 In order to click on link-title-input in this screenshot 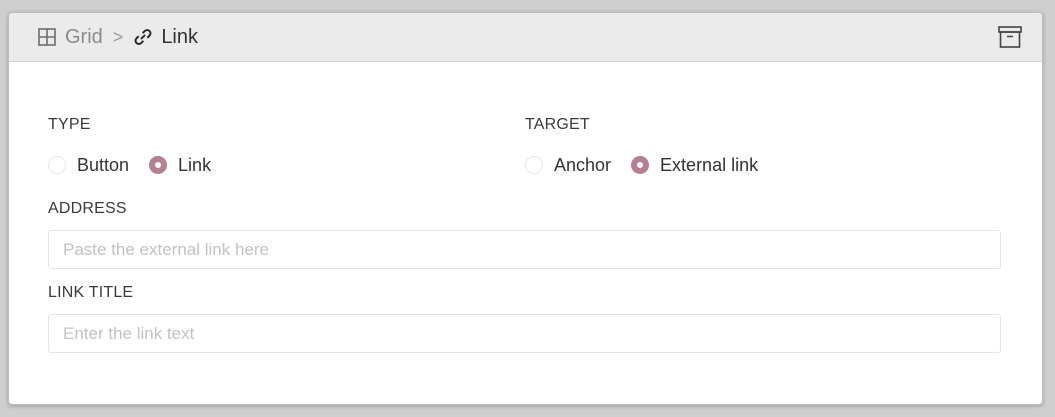, I will do `click(524, 333)`.